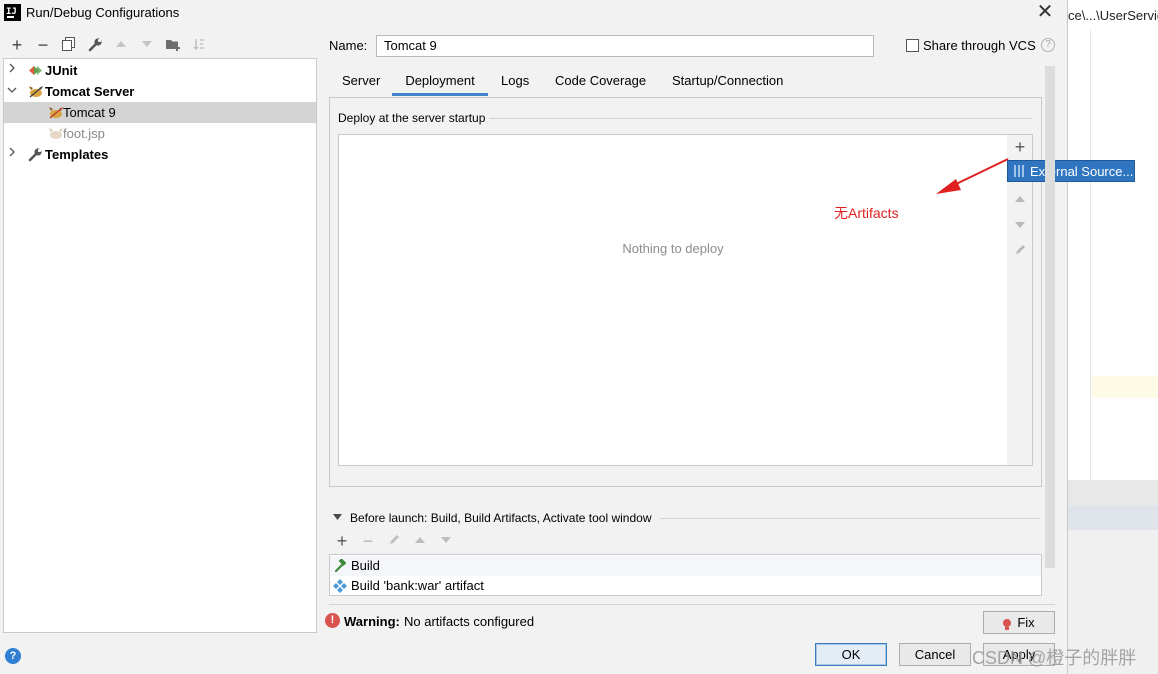 This screenshot has width=1158, height=674. Describe the element at coordinates (1026, 622) in the screenshot. I see `fix-button-label: Fix` at that location.